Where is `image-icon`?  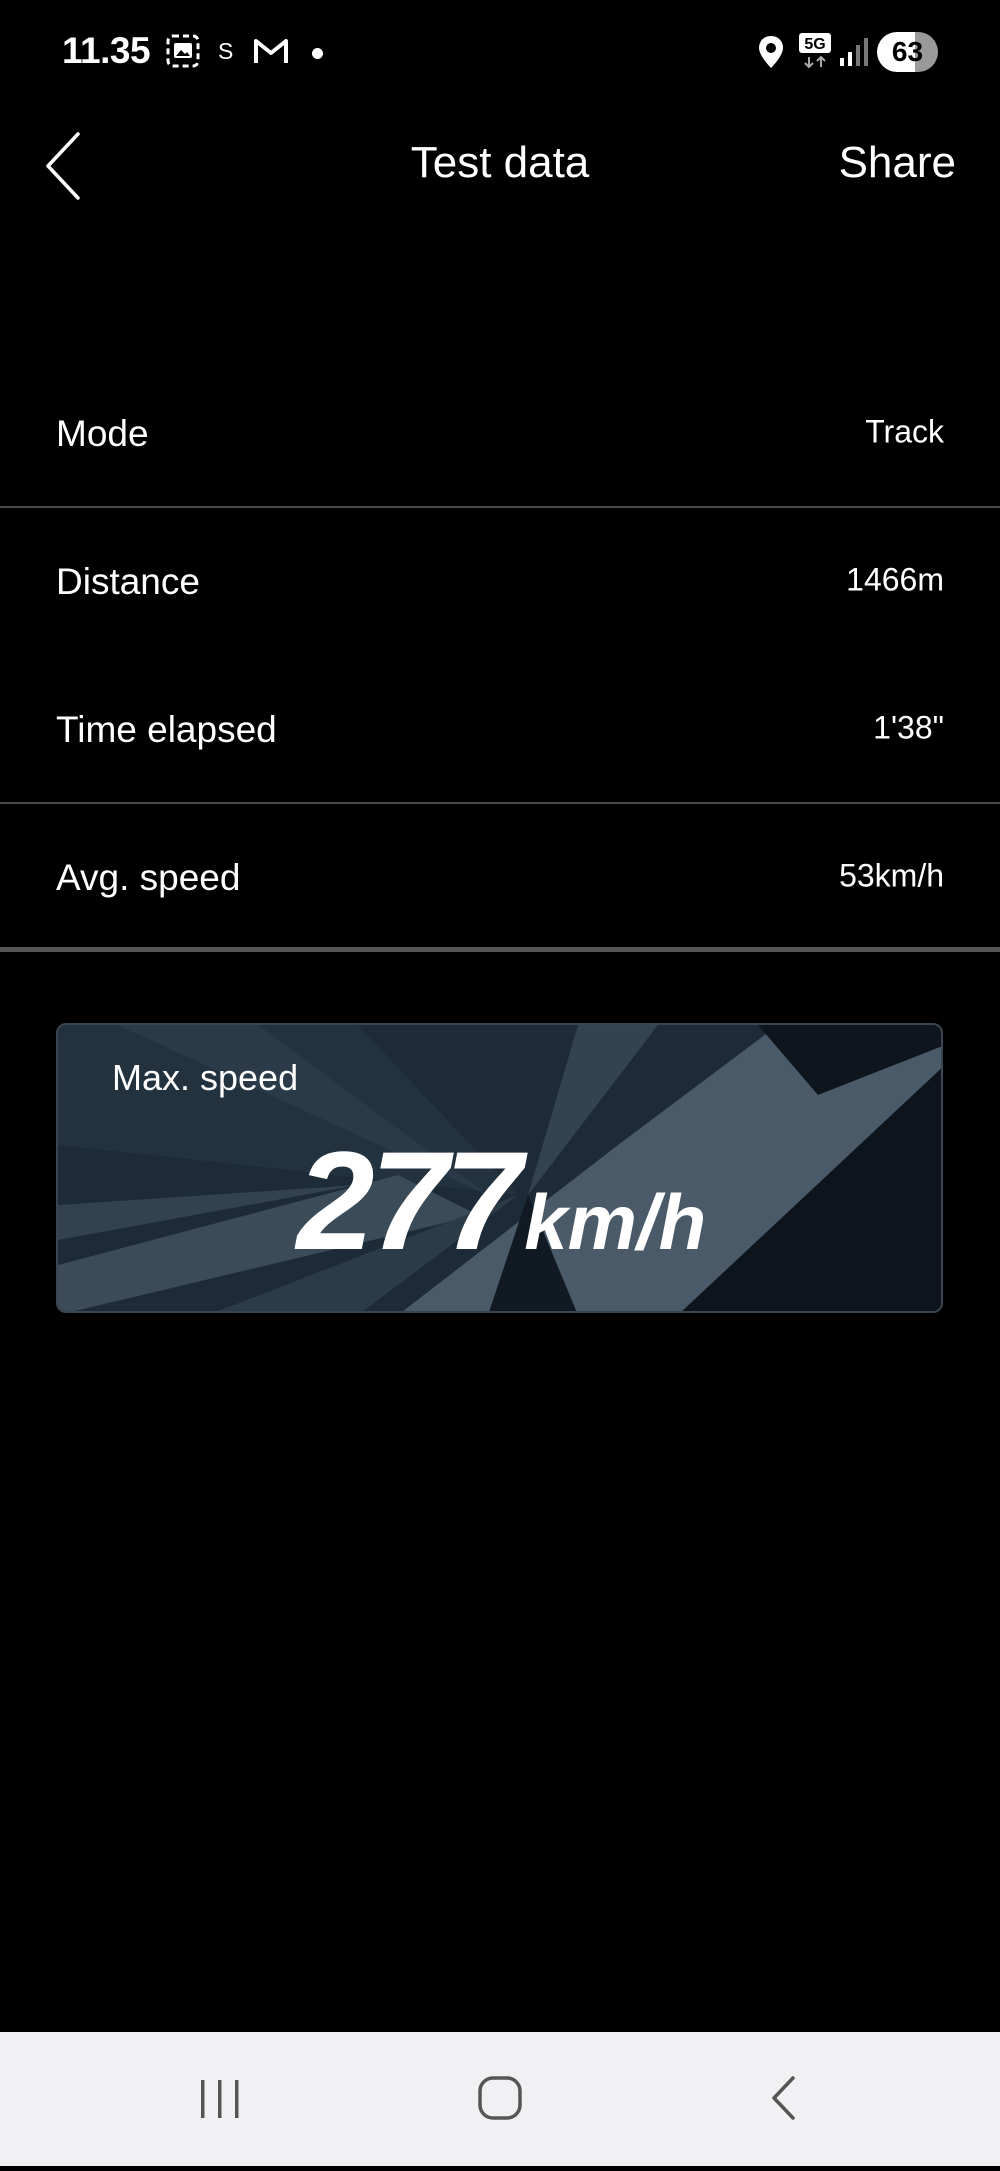
image-icon is located at coordinates (183, 53).